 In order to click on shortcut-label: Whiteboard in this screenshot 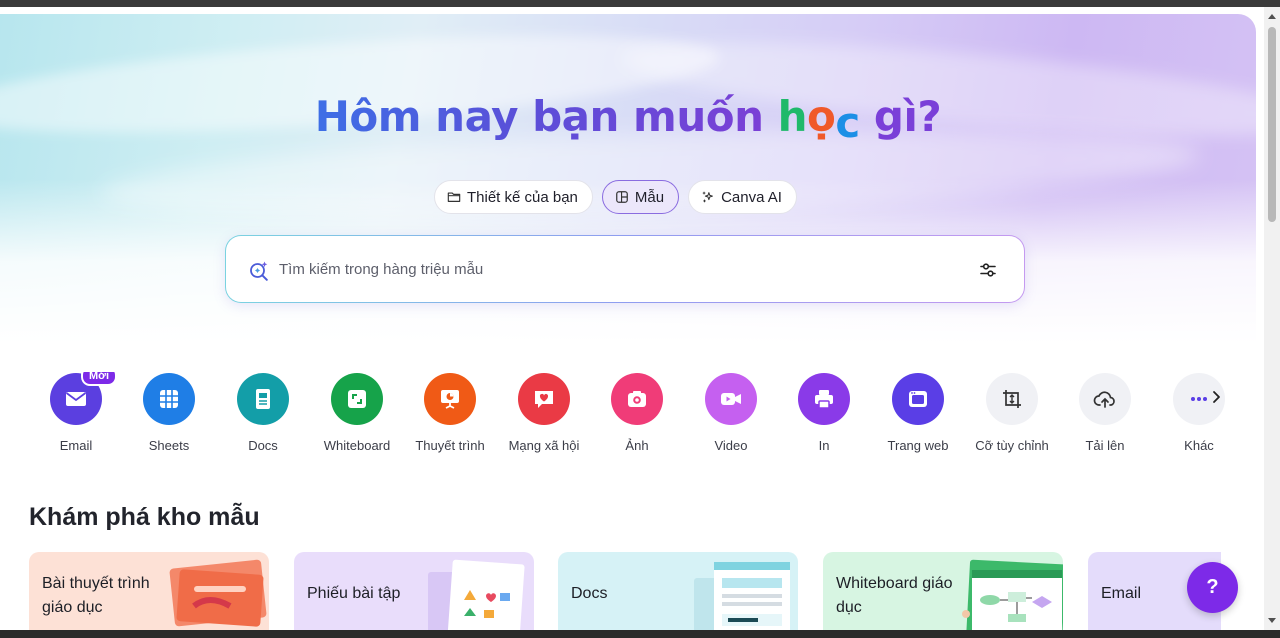, I will do `click(357, 445)`.